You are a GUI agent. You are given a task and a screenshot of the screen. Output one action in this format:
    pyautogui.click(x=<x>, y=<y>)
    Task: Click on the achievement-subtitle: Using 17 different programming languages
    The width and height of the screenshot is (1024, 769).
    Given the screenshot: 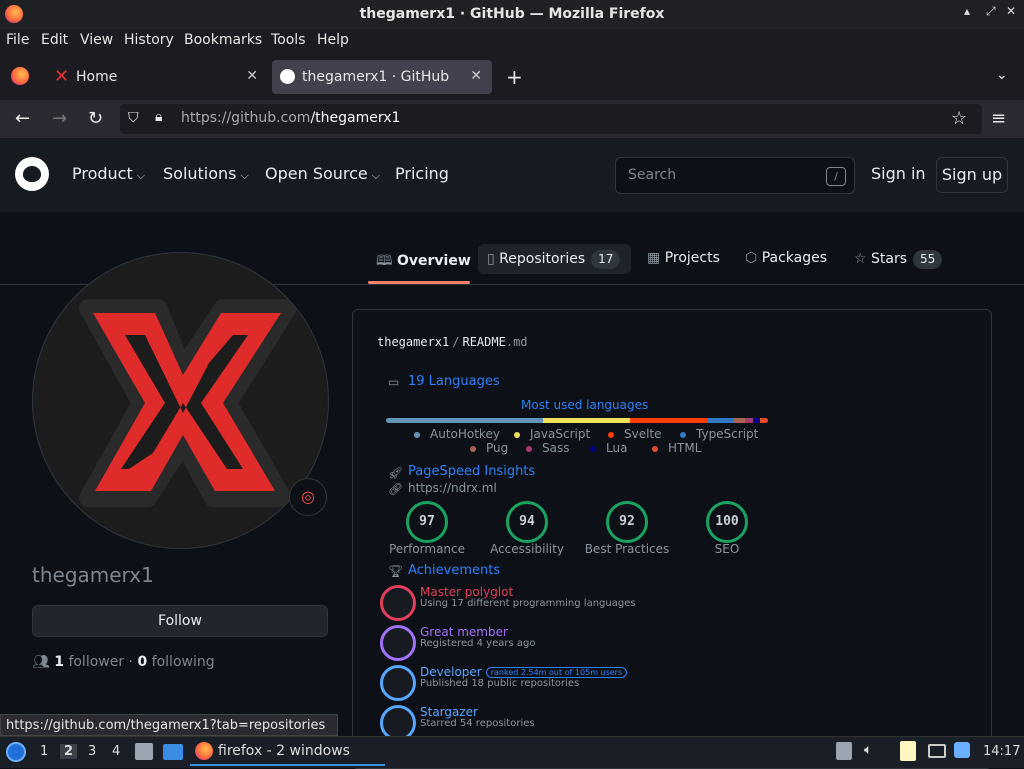 What is the action you would take?
    pyautogui.click(x=528, y=603)
    